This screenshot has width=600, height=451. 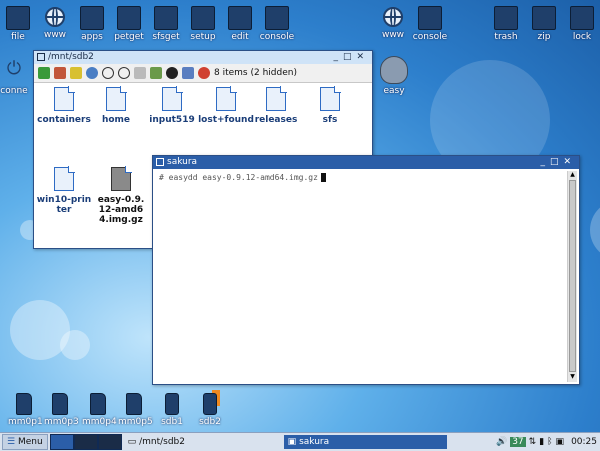 I want to click on scrollbar-thumb, so click(x=572, y=276).